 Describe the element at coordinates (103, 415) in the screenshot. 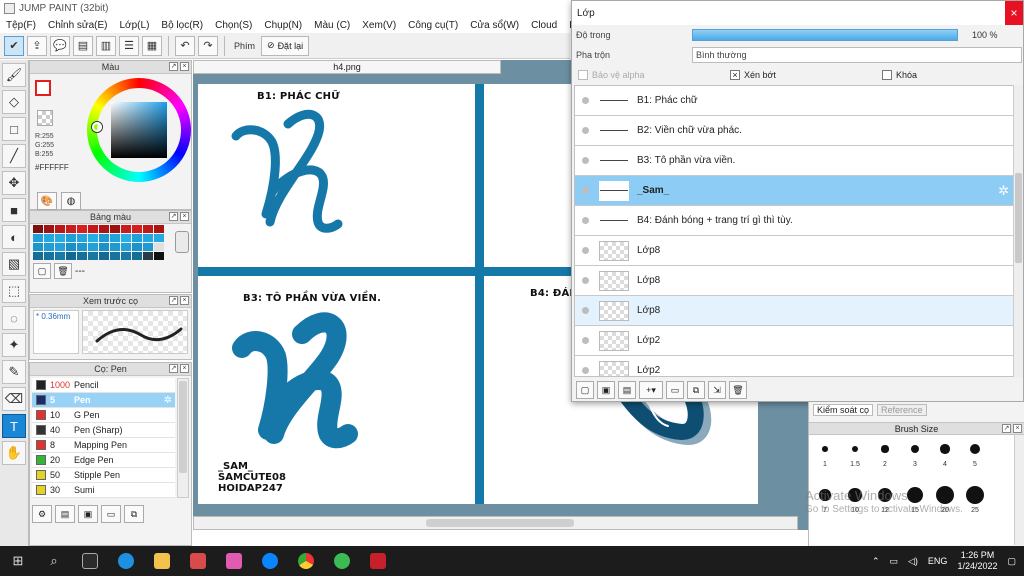

I see `brush-item: 10 G Pen` at that location.